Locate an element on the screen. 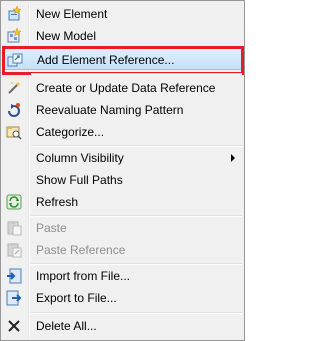 This screenshot has width=320, height=341. menu-item-paste-reference: Paste Reference is located at coordinates (122, 250).